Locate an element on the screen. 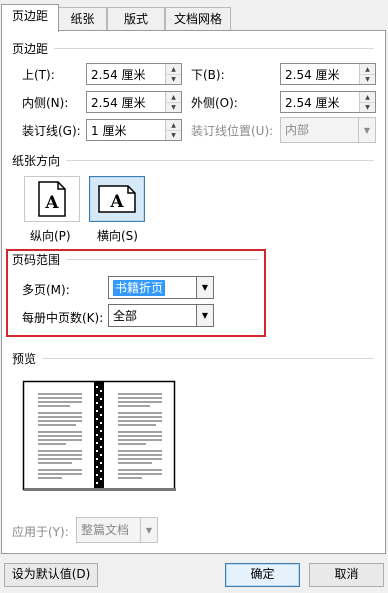  preview-separator is located at coordinates (193, 358).